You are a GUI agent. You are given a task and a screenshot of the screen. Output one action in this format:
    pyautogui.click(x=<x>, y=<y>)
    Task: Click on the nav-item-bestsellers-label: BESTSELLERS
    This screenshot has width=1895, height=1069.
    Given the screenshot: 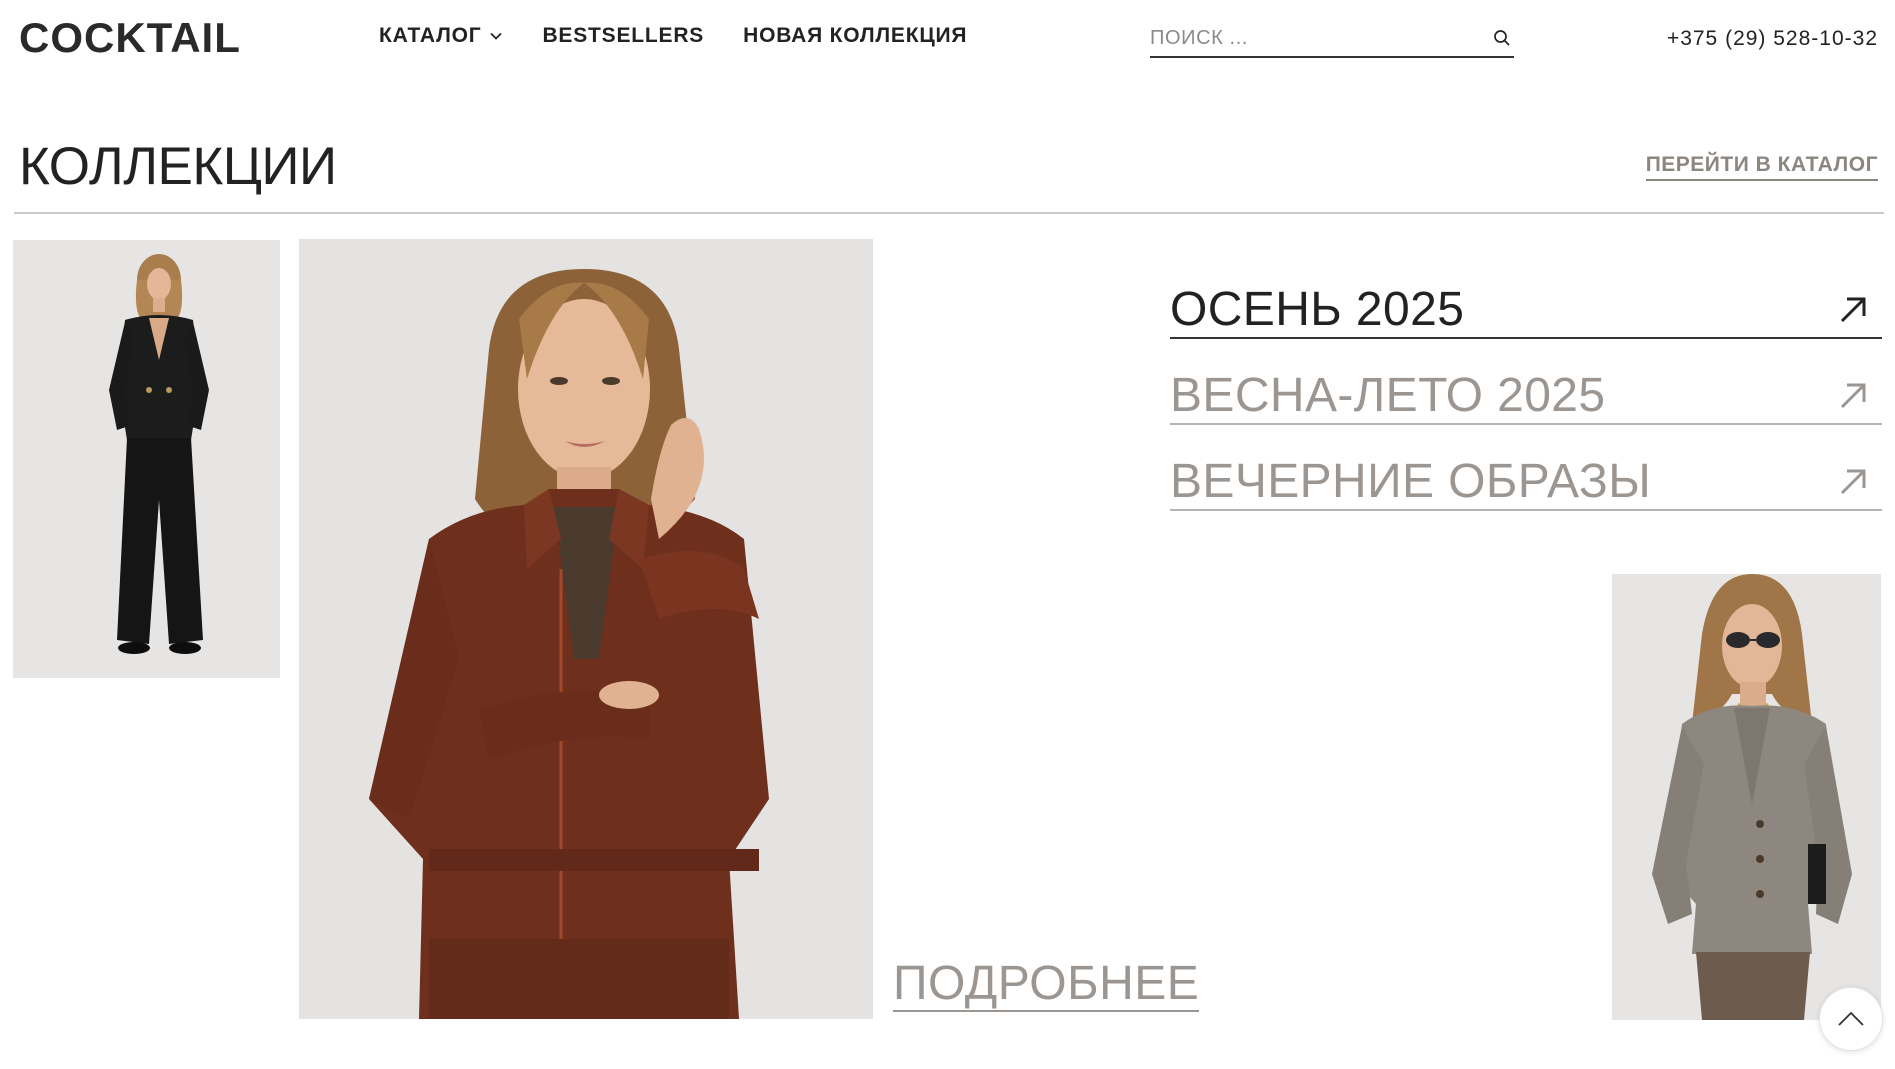 What is the action you would take?
    pyautogui.click(x=623, y=35)
    